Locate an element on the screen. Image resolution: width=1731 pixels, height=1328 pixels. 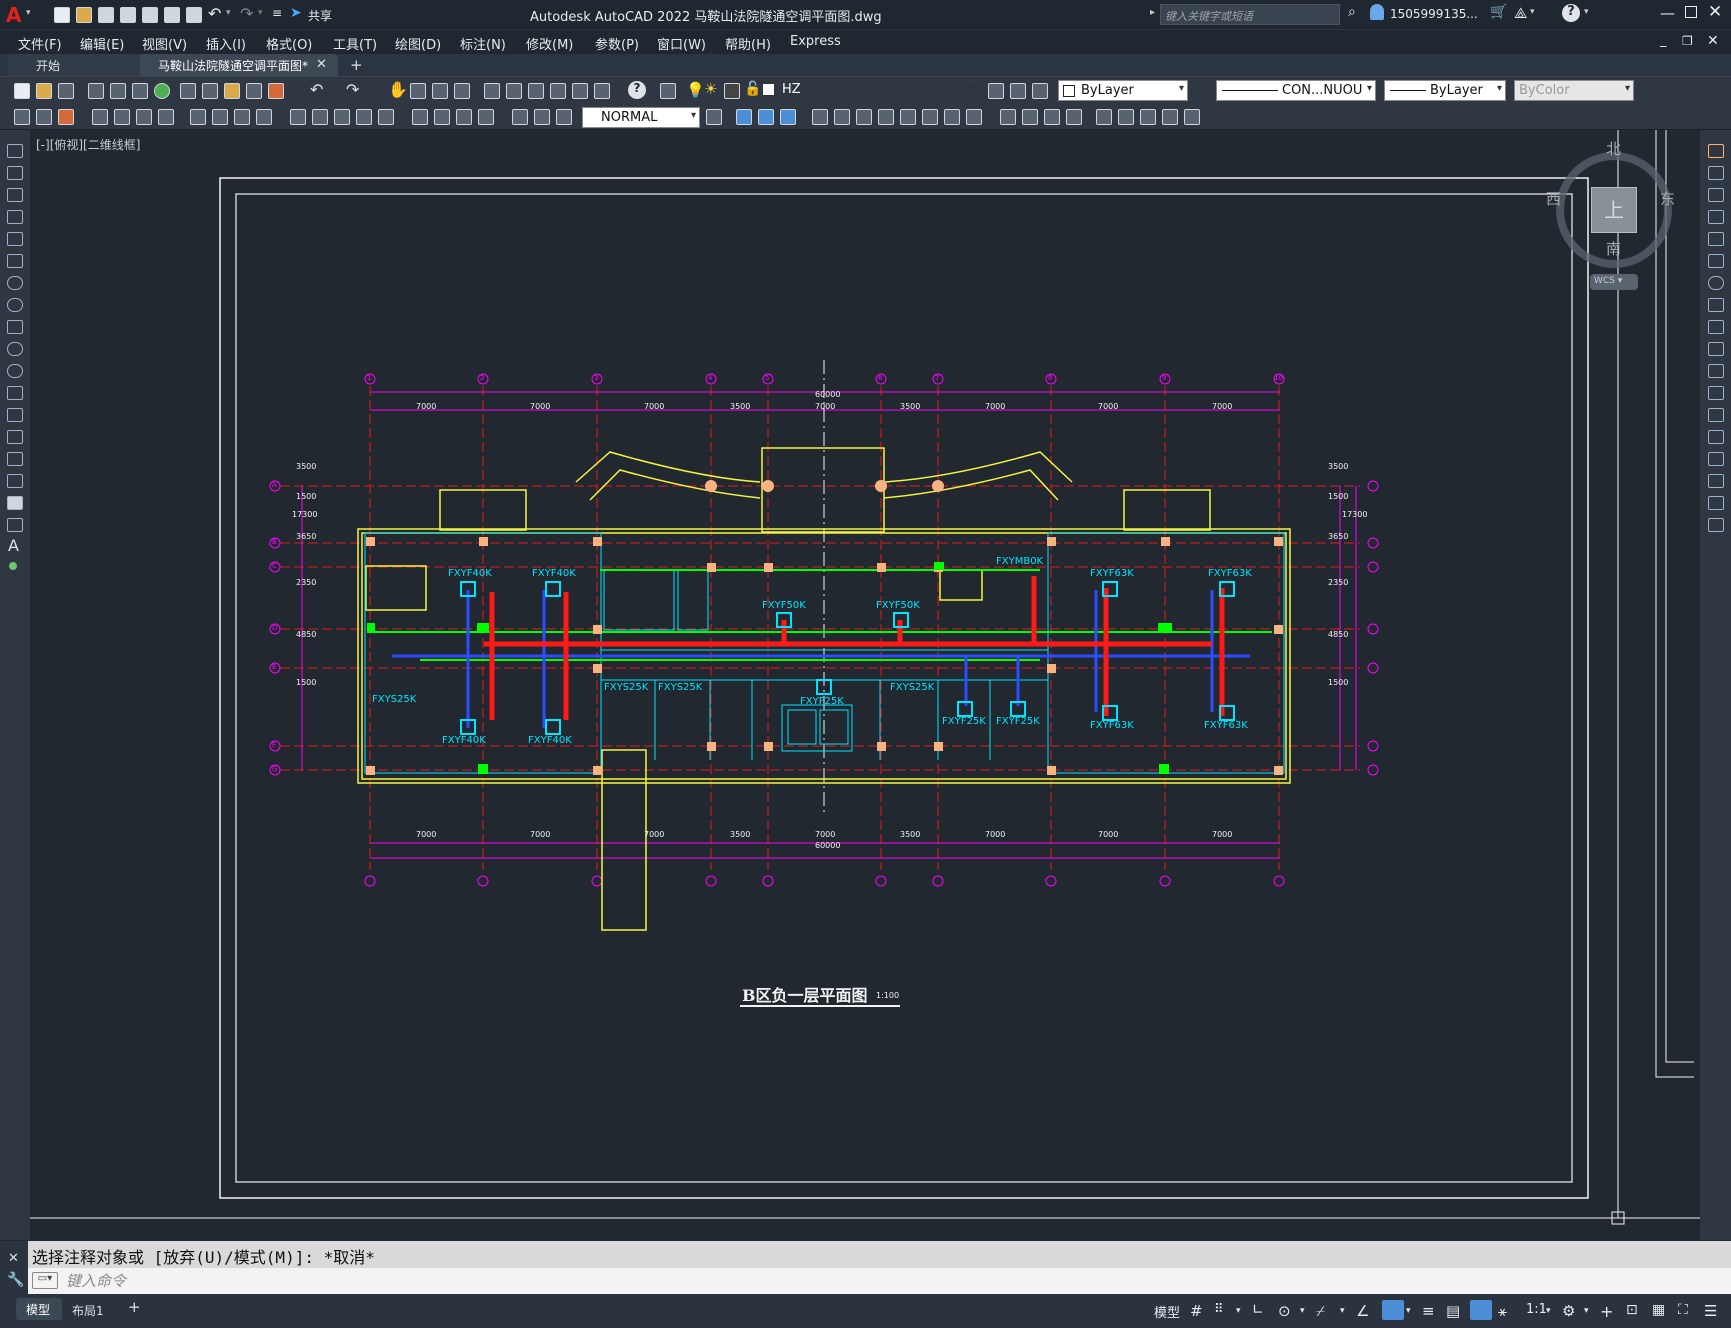
modify-2-icon is located at coordinates (44, 117).